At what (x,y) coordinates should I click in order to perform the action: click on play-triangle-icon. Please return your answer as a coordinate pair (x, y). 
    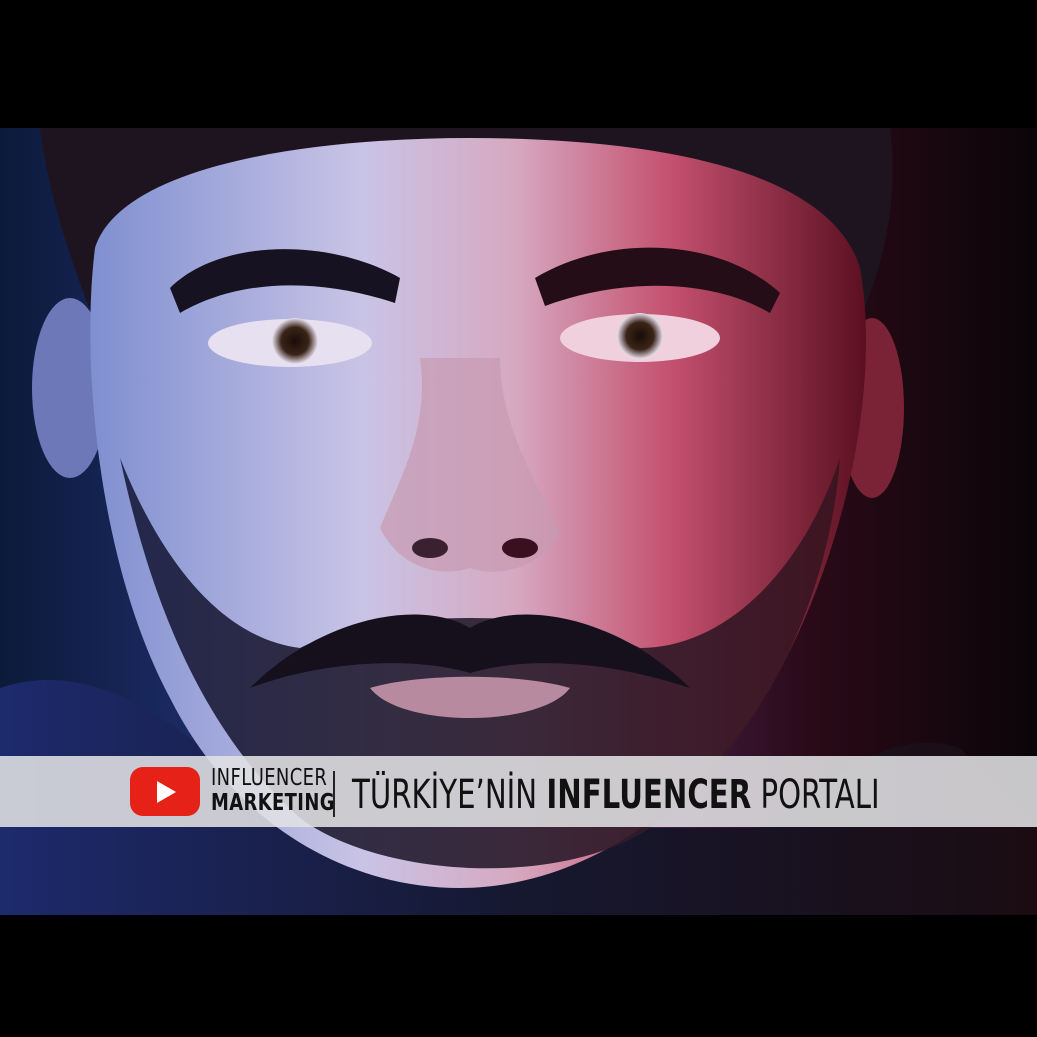
    Looking at the image, I should click on (166, 792).